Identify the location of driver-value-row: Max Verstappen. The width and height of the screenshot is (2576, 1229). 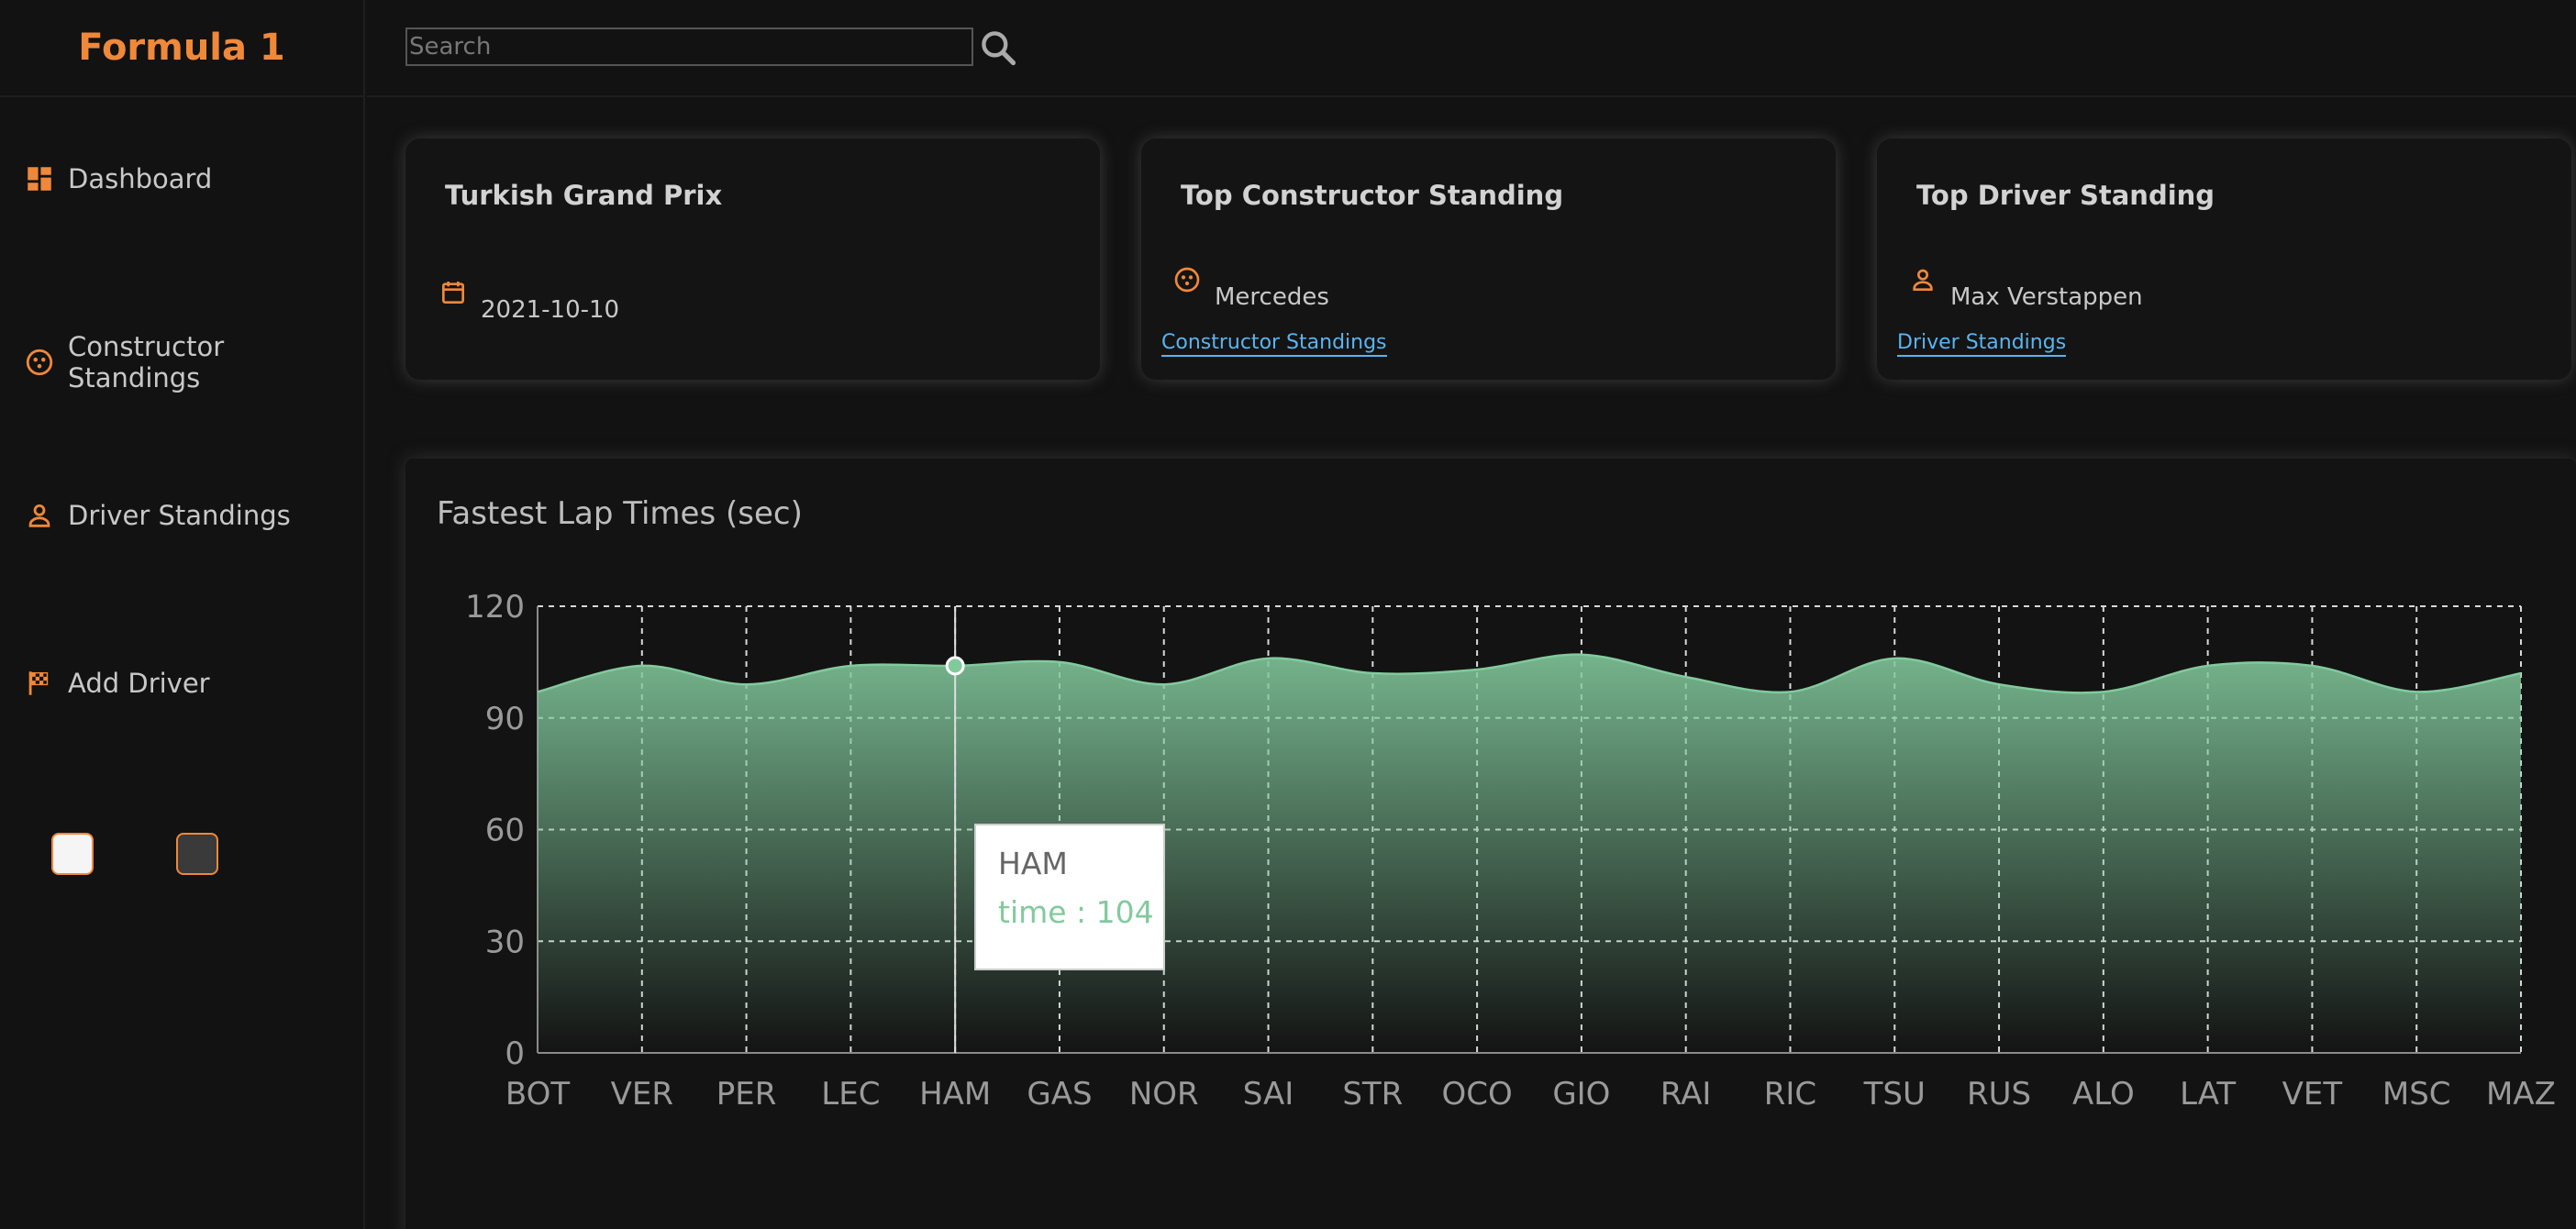
(2025, 288).